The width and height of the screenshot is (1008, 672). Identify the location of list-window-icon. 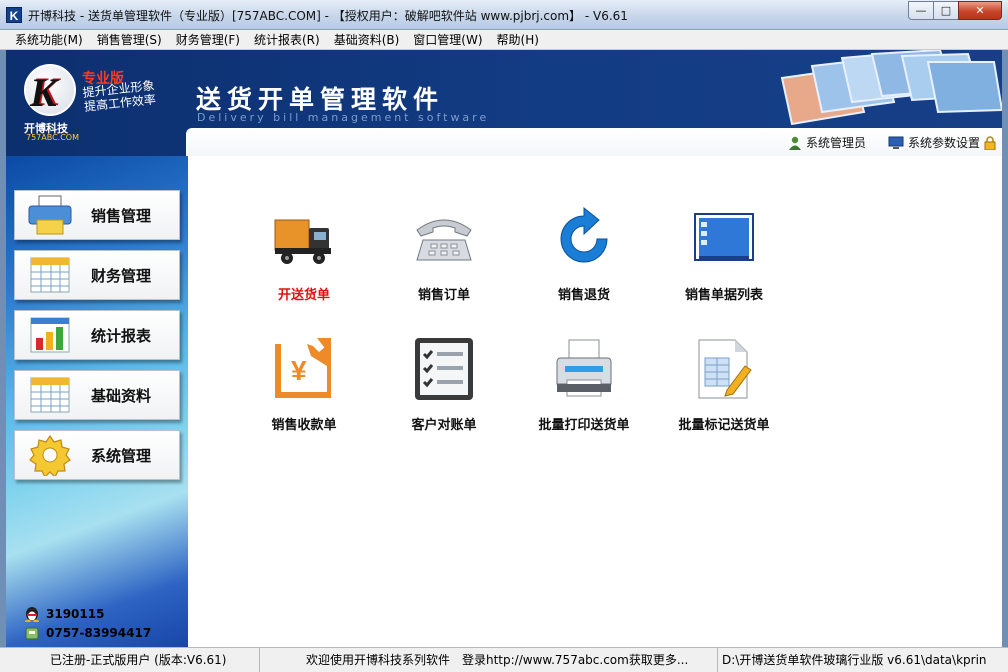
(724, 237).